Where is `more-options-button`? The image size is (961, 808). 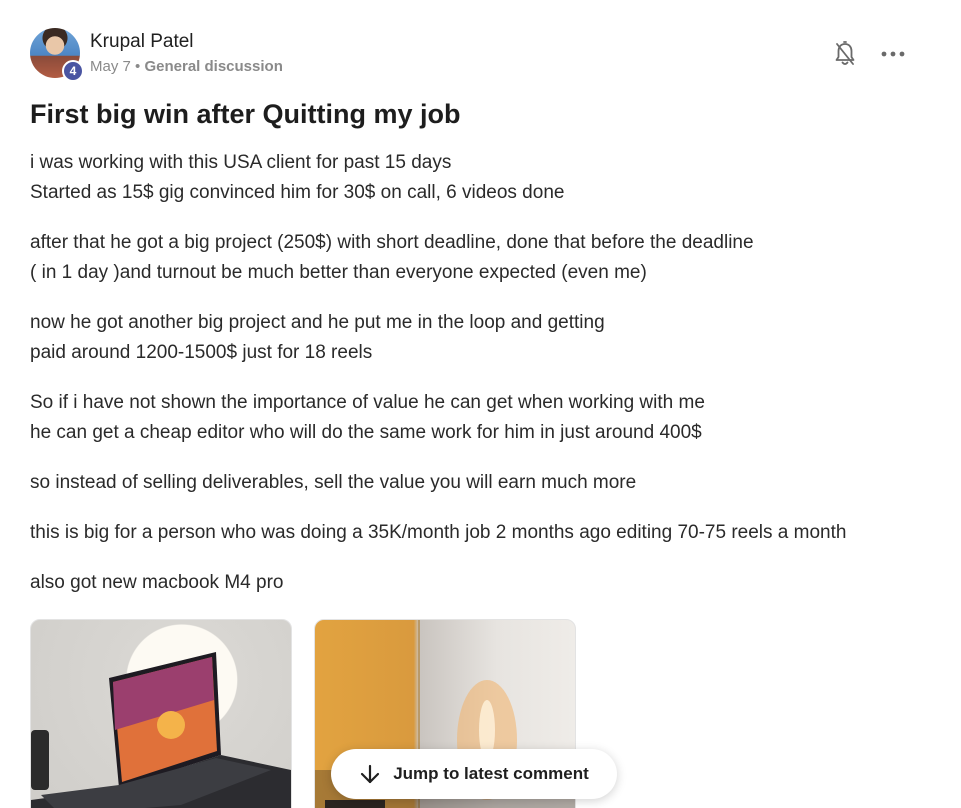 more-options-button is located at coordinates (893, 54).